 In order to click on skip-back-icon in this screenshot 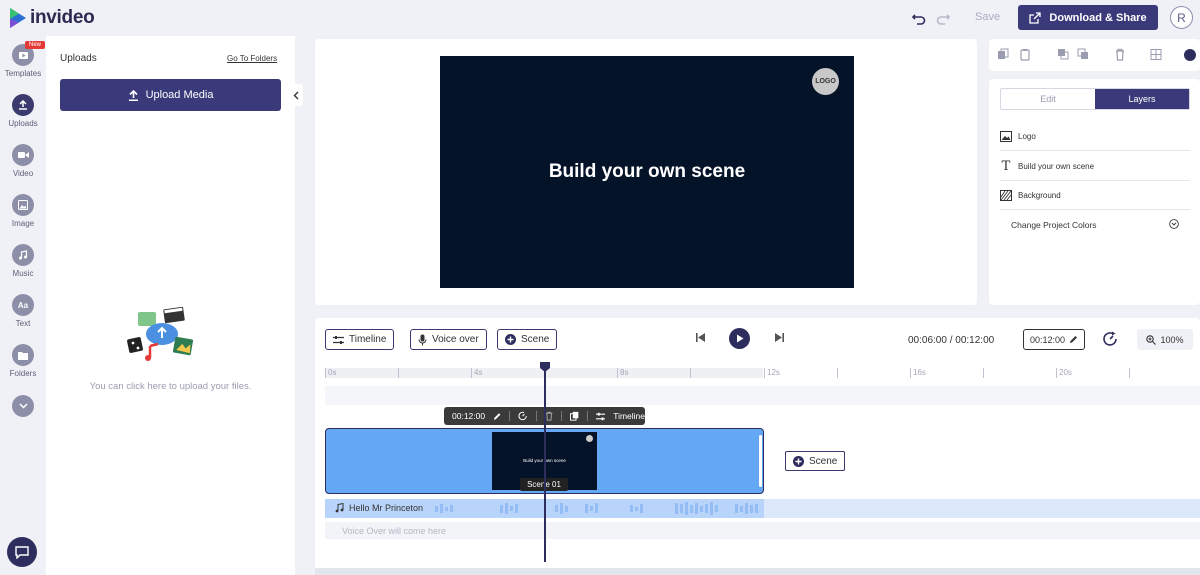, I will do `click(700, 337)`.